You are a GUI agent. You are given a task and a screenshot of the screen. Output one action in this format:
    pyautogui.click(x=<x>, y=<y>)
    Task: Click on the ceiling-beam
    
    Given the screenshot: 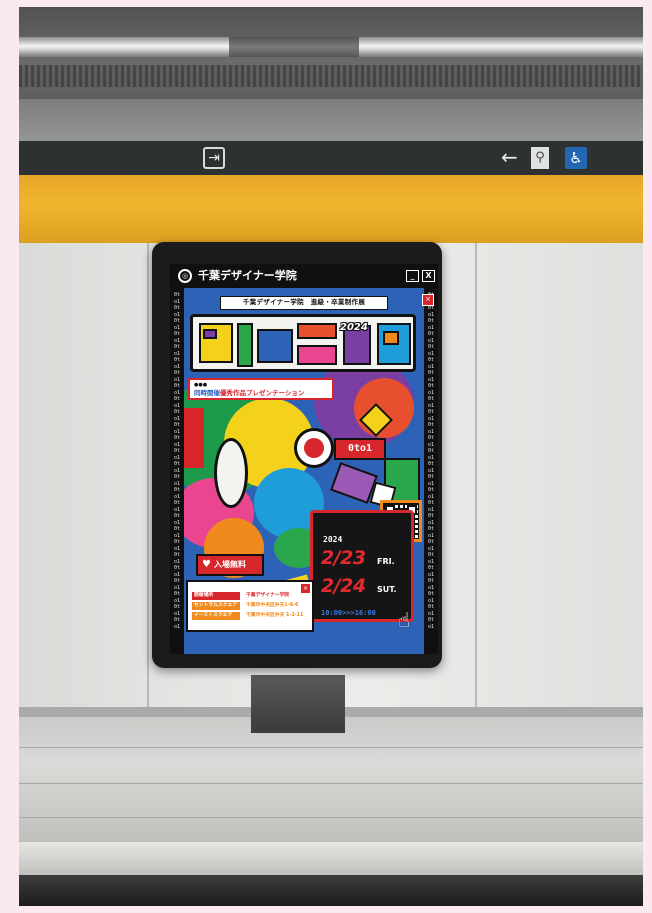 What is the action you would take?
    pyautogui.click(x=331, y=120)
    